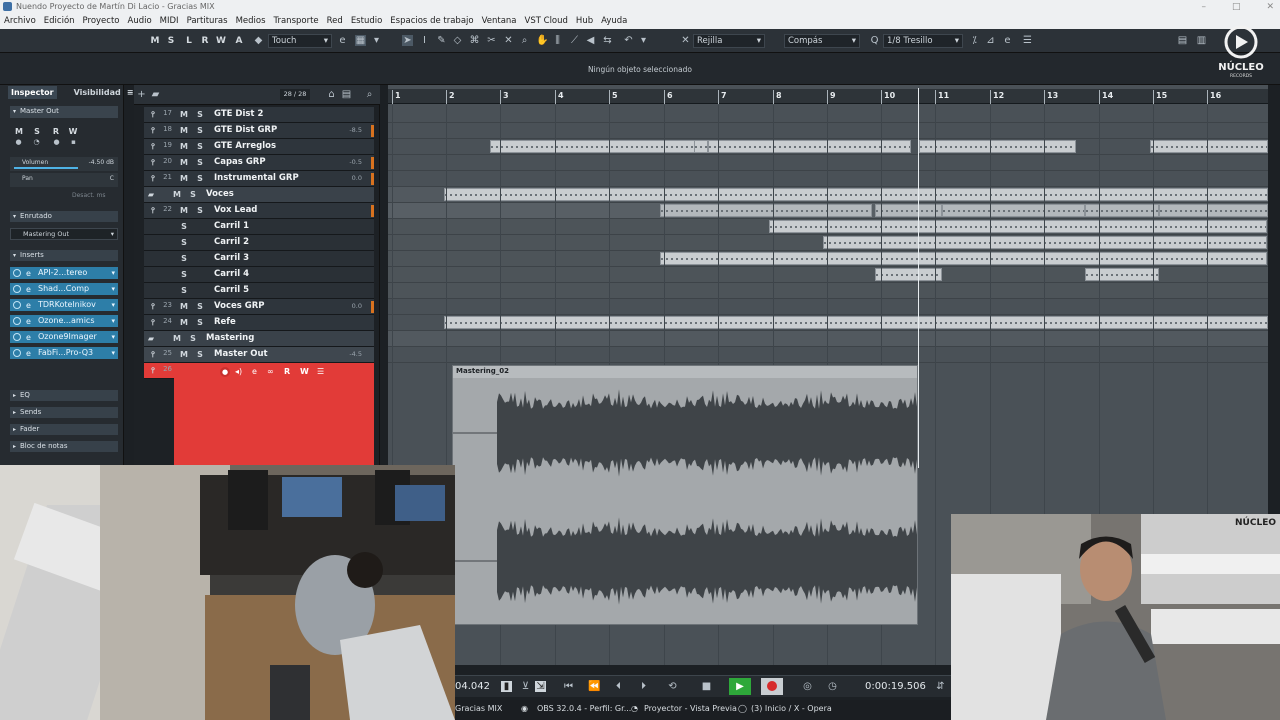 This screenshot has width=1280, height=720. Describe the element at coordinates (1201, 40) in the screenshot. I see `layout-icon: ▥` at that location.